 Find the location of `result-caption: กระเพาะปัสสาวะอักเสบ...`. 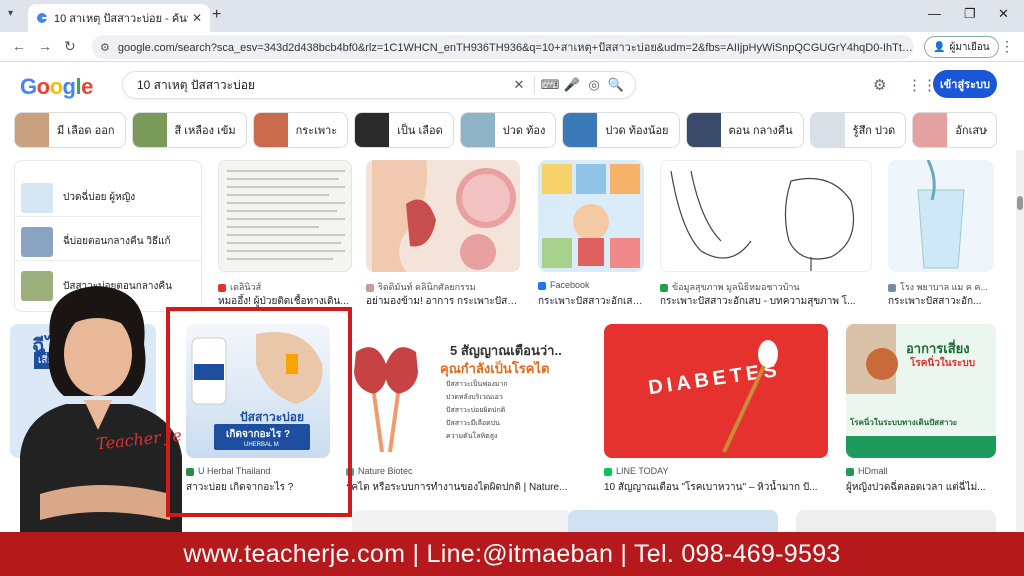

result-caption: กระเพาะปัสสาวะอักเสบ... is located at coordinates (591, 301).